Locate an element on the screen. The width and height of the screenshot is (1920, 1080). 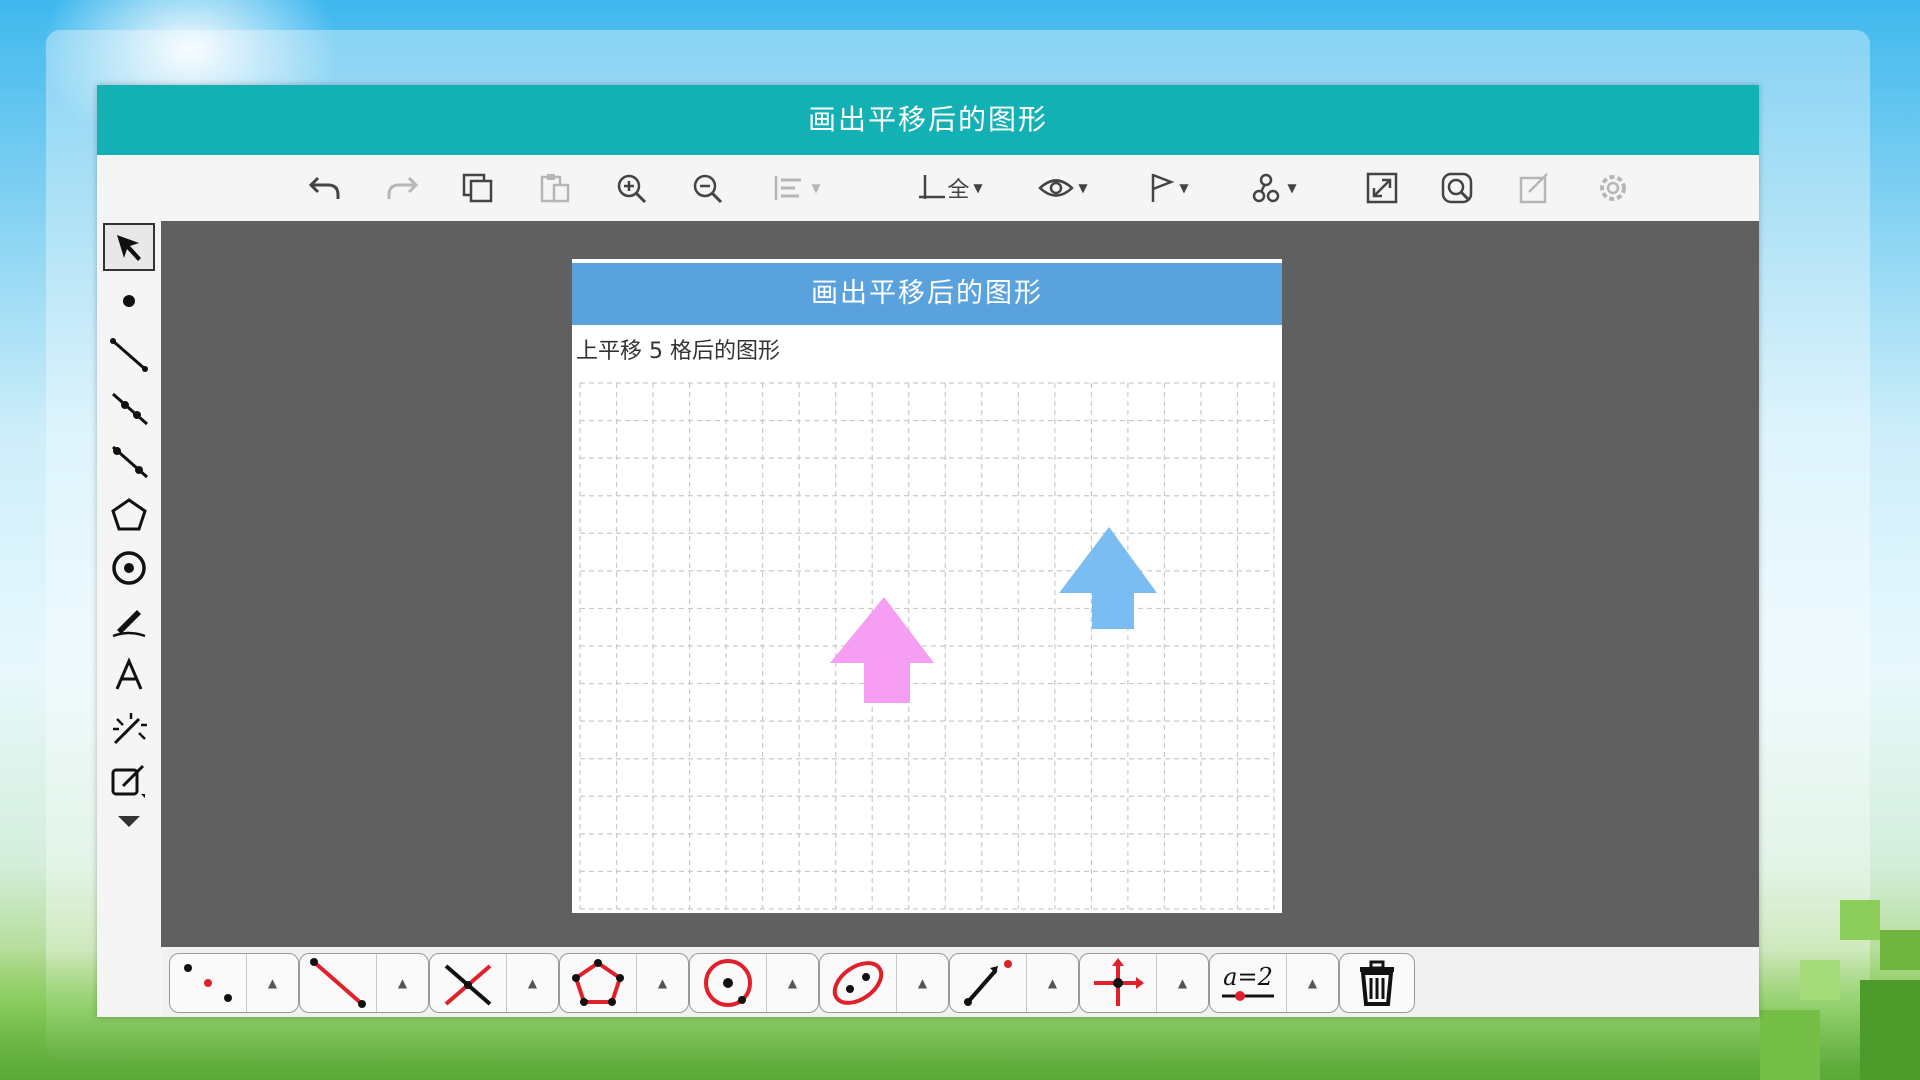
style-dropdown-caret: ▼ is located at coordinates (1292, 188).